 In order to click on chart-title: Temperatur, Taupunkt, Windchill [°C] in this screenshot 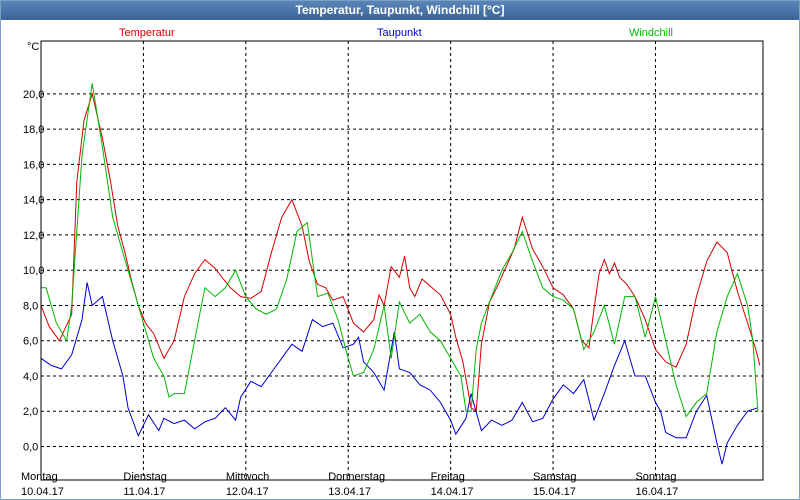, I will do `click(400, 10)`.